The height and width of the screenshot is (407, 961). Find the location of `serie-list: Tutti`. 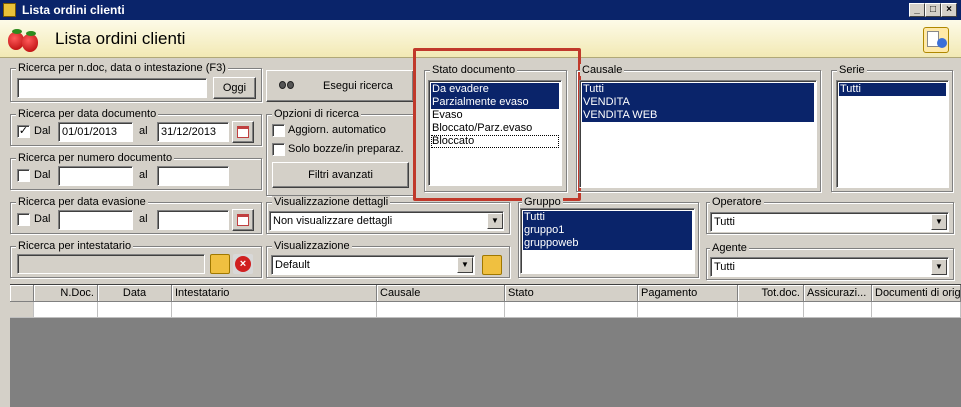

serie-list: Tutti is located at coordinates (892, 134).